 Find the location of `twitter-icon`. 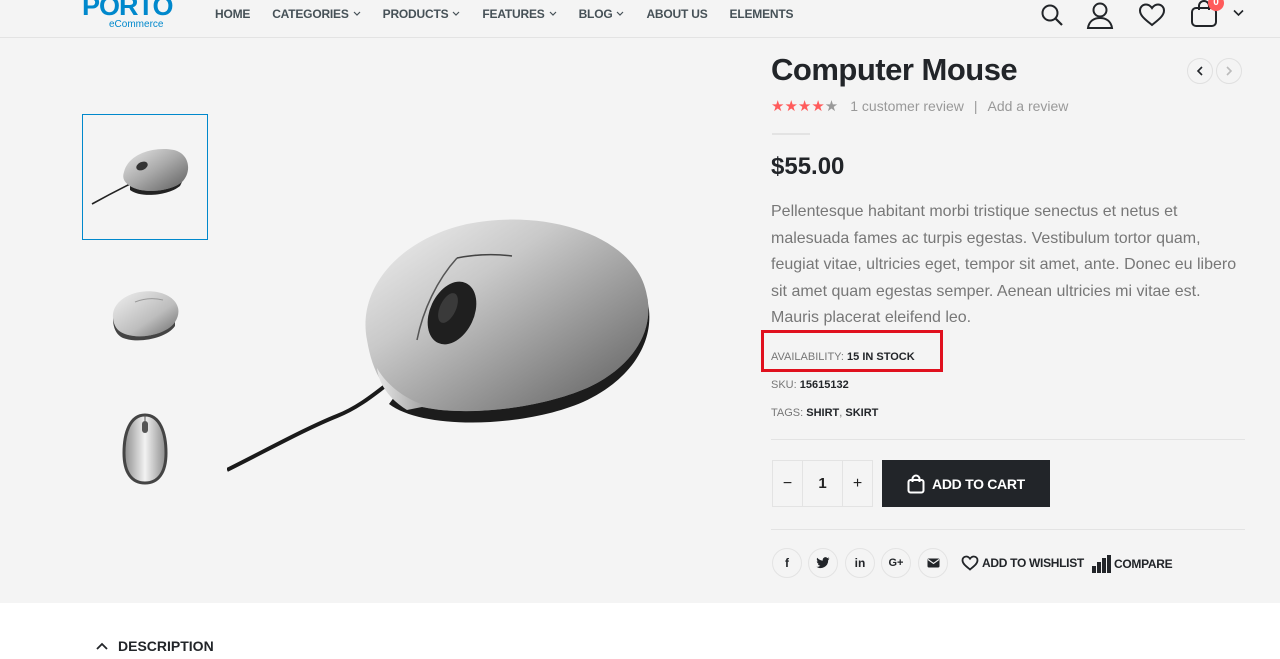

twitter-icon is located at coordinates (823, 563).